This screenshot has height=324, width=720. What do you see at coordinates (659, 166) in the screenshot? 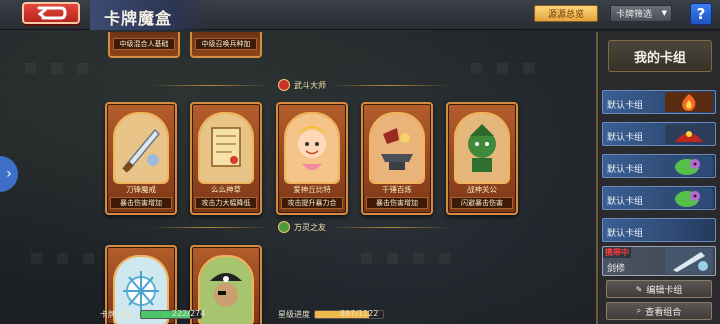
I see `deck-slot-3: 默认卡组` at bounding box center [659, 166].